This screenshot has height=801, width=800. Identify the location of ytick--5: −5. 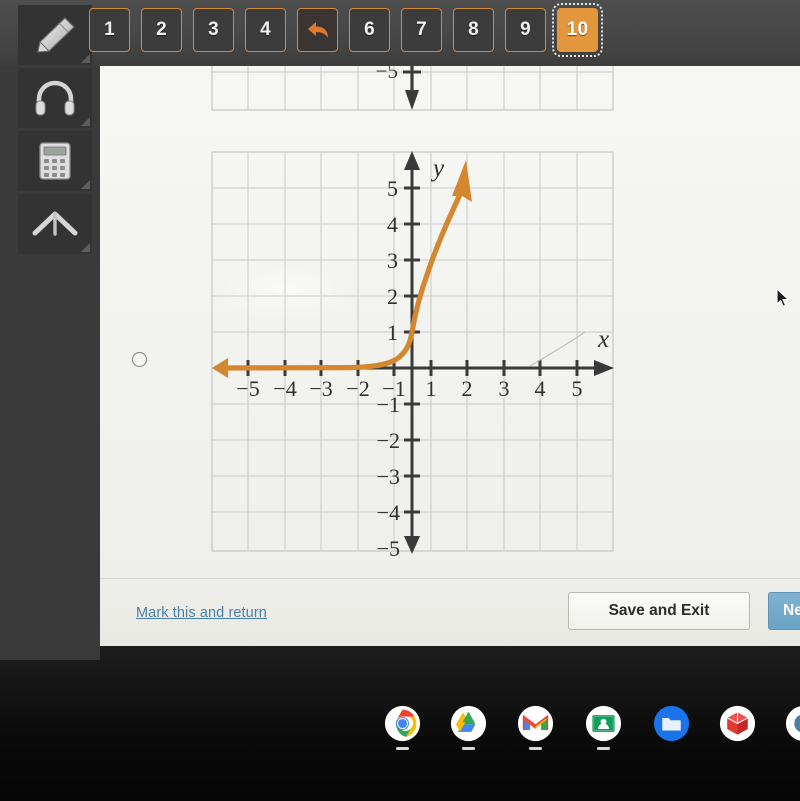
(388, 547).